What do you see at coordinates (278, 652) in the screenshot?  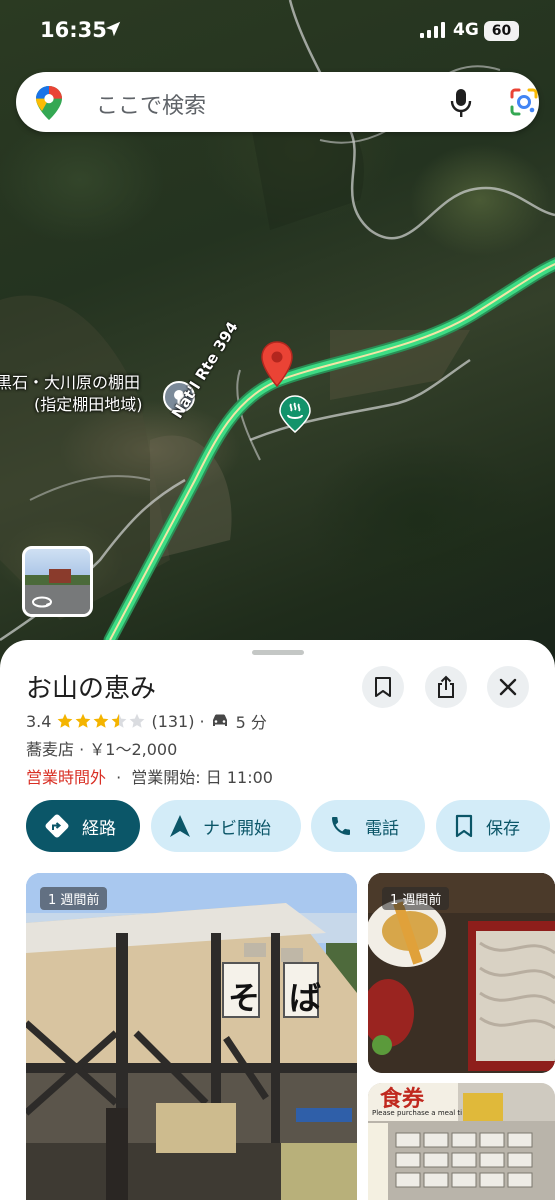 I see `sheet-drag-handle` at bounding box center [278, 652].